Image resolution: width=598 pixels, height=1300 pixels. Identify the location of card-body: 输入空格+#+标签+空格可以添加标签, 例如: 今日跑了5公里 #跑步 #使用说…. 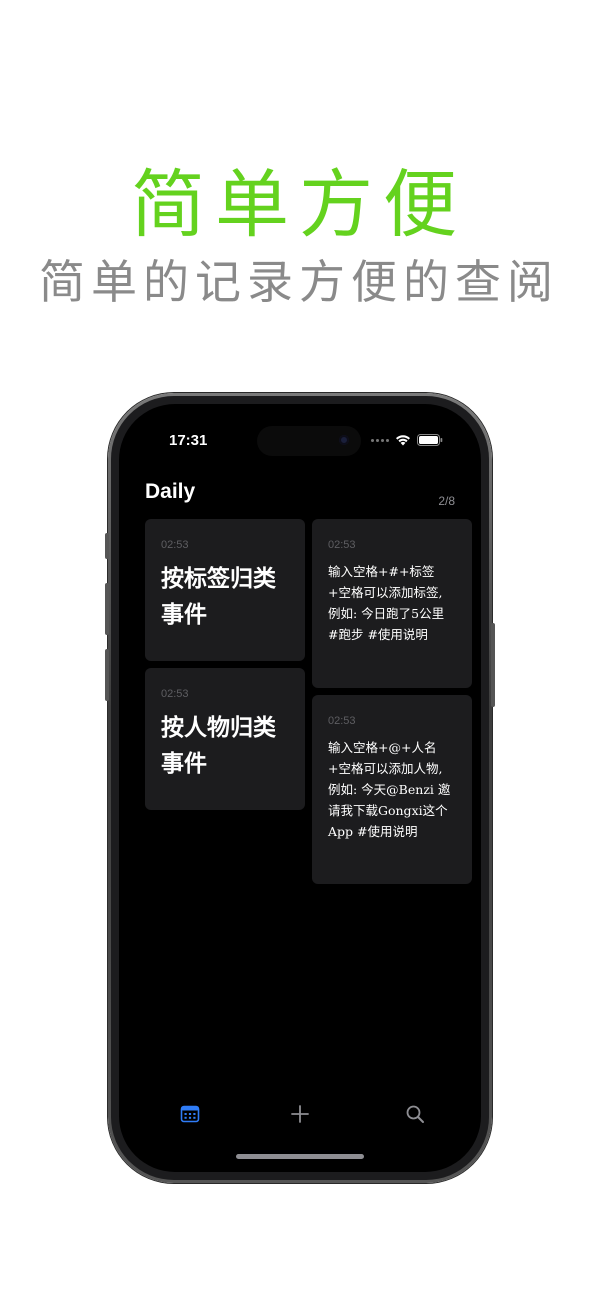
(386, 603).